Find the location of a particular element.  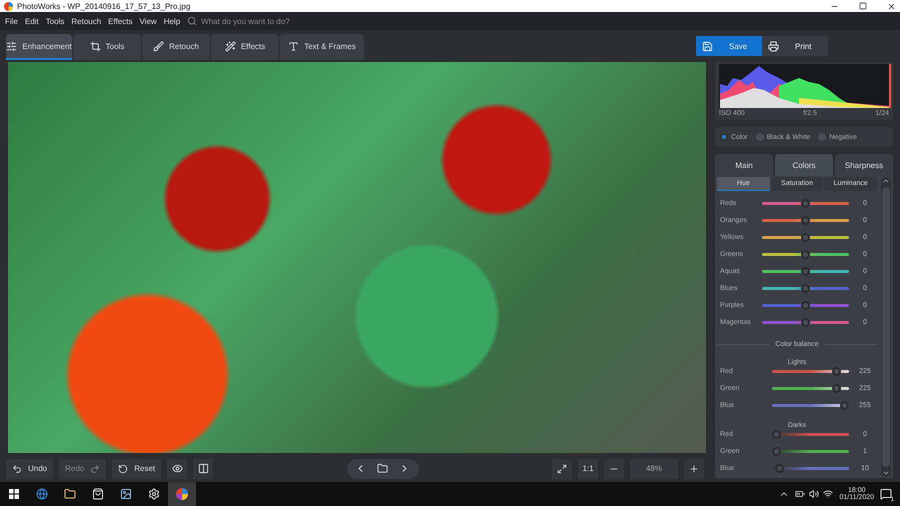

print-button: Print is located at coordinates (795, 46).